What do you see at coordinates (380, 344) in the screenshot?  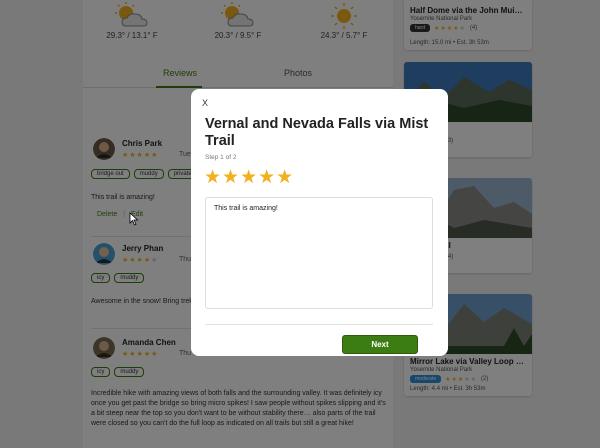 I see `next-button: Next` at bounding box center [380, 344].